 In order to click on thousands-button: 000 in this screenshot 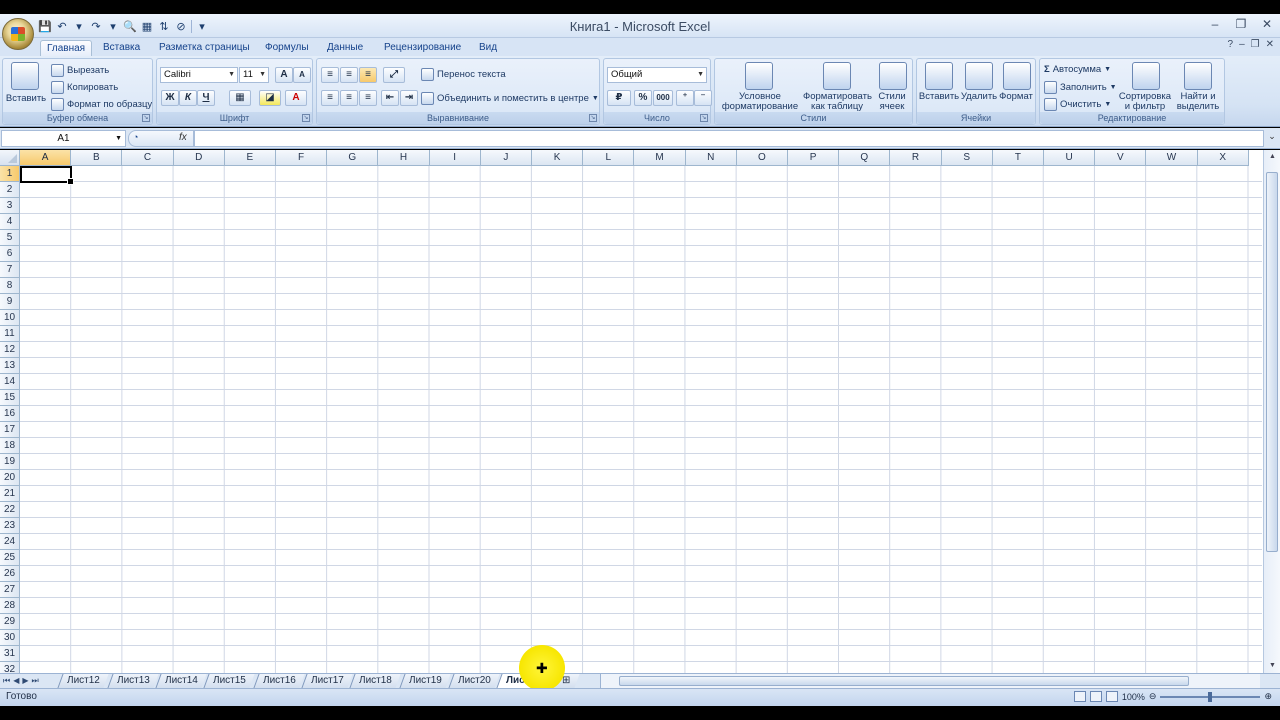, I will do `click(663, 98)`.